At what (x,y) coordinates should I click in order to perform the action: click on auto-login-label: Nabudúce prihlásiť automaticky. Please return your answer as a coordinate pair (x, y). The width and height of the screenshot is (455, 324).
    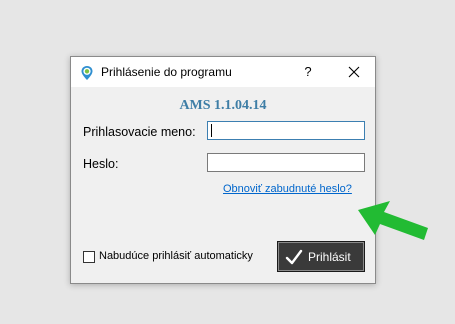
    Looking at the image, I should click on (176, 256).